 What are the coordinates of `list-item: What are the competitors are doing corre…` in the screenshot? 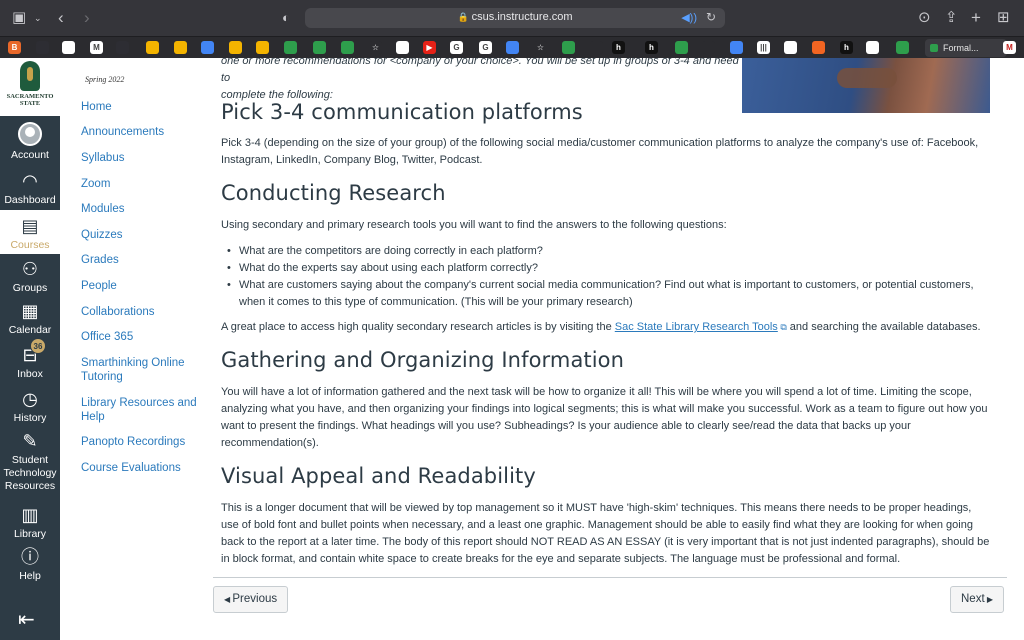 It's located at (605, 251).